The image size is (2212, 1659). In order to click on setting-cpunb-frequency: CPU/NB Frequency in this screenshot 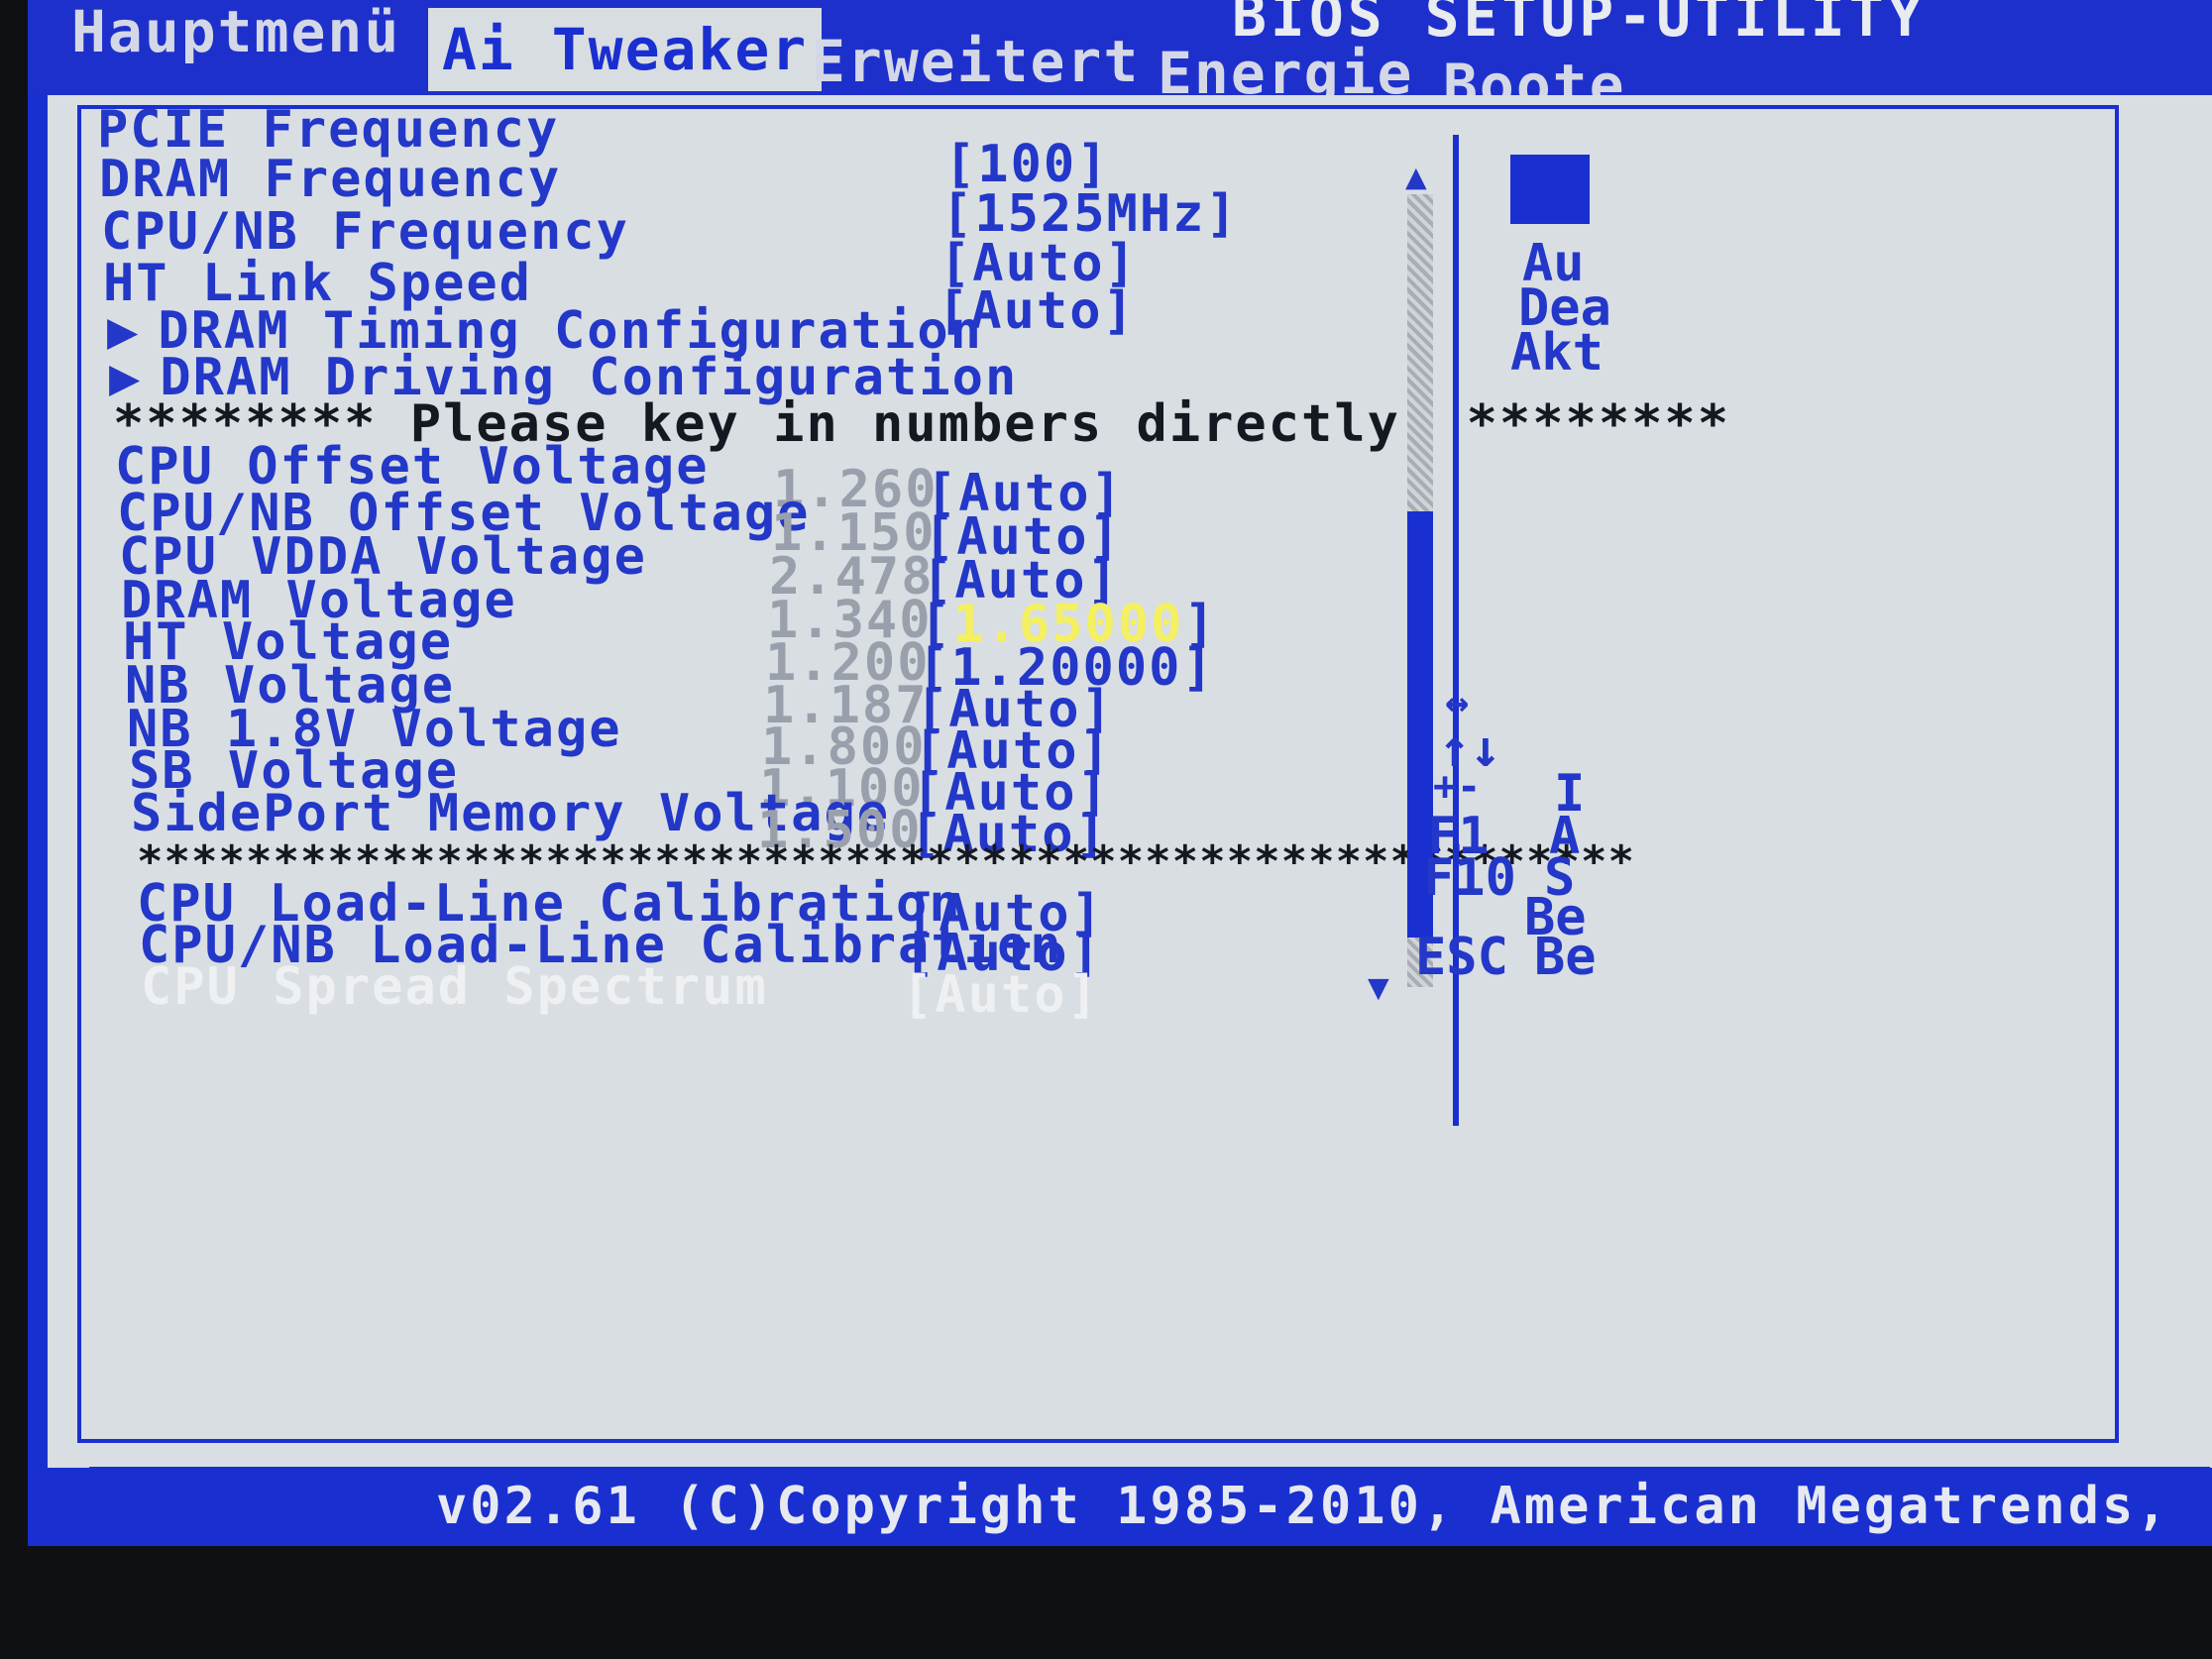, I will do `click(365, 232)`.